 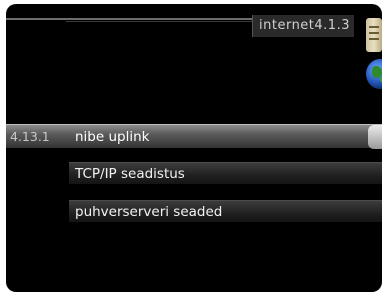 What do you see at coordinates (225, 211) in the screenshot?
I see `menu-item-proxy-settings: puhverserveri seaded` at bounding box center [225, 211].